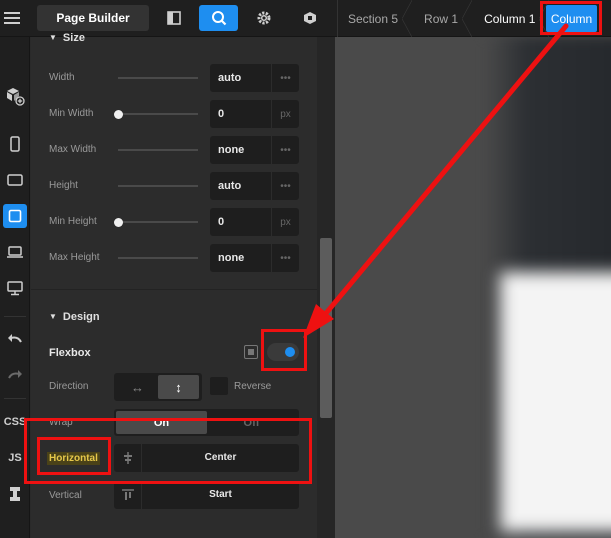 Image resolution: width=611 pixels, height=538 pixels. What do you see at coordinates (73, 458) in the screenshot?
I see `horizontal-label: Horizontal` at bounding box center [73, 458].